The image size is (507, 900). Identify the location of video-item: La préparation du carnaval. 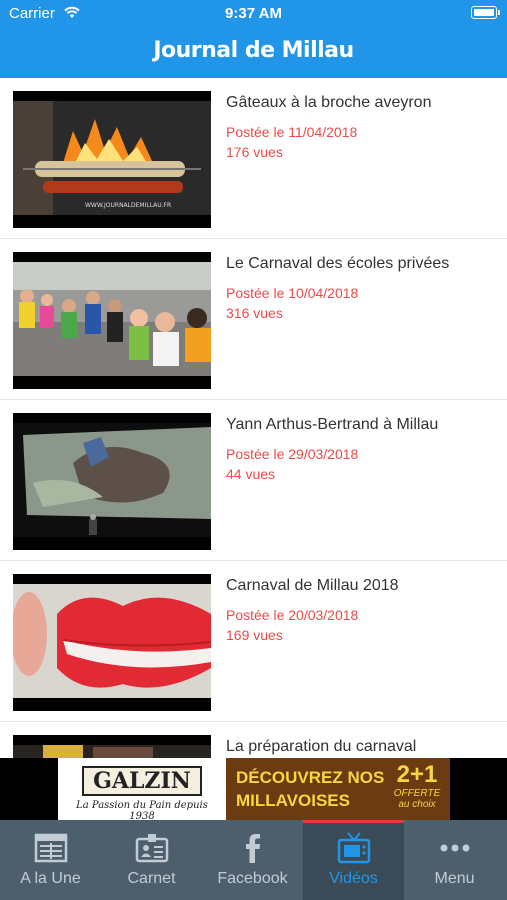
(253, 740).